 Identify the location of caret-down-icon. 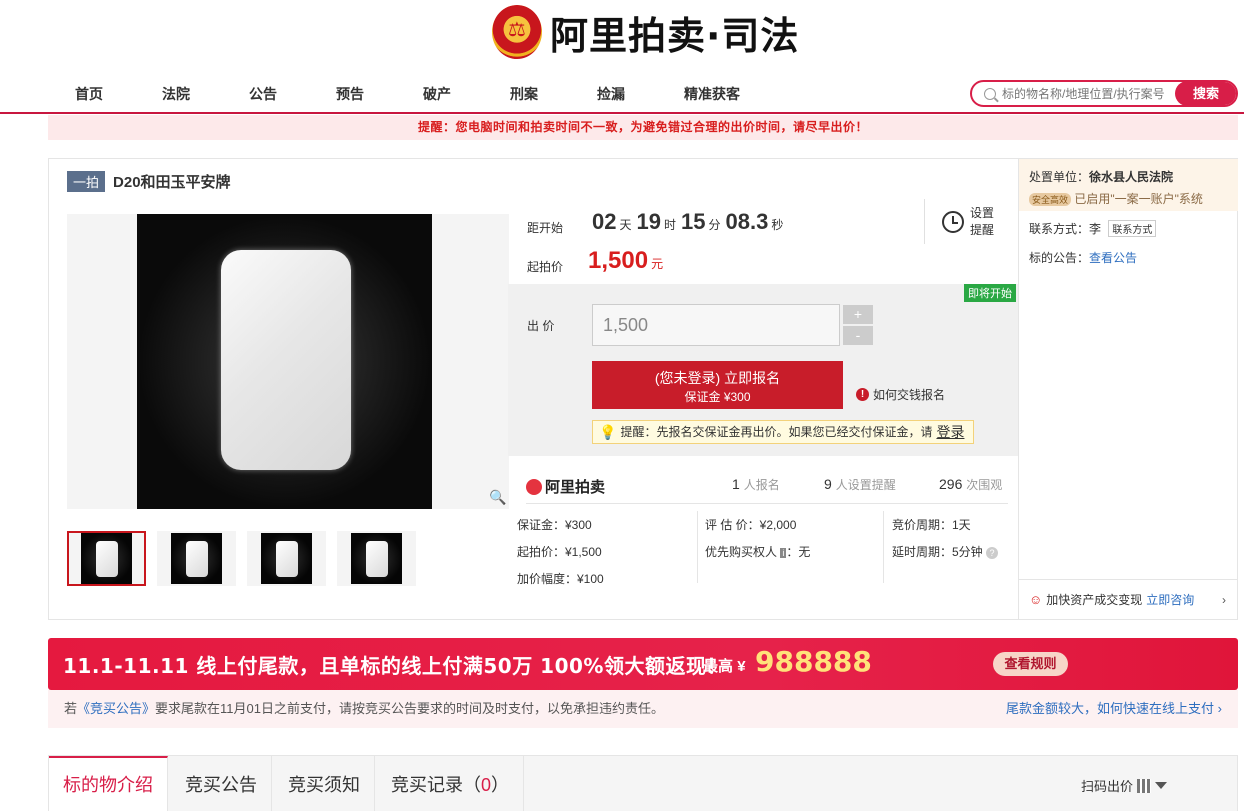
(1161, 785).